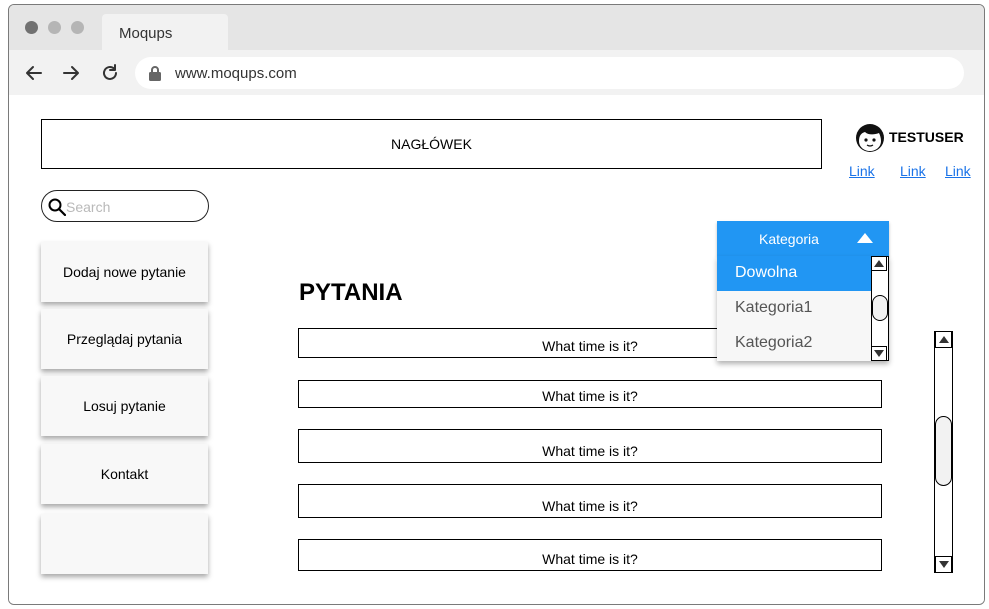 This screenshot has height=609, width=989. I want to click on questions-scrollbar, so click(943, 452).